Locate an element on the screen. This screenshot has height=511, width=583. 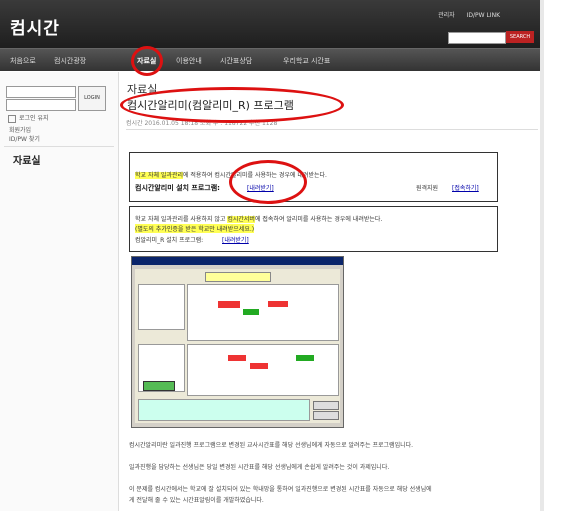
search-button: SEARCH is located at coordinates (520, 37).